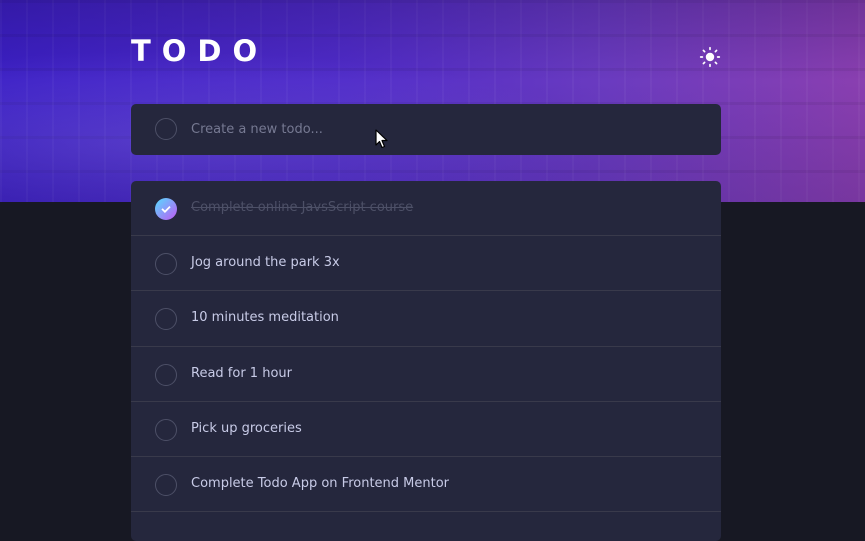 This screenshot has width=865, height=541. Describe the element at coordinates (426, 209) in the screenshot. I see `todo-item: Complete online JavsScript course` at that location.